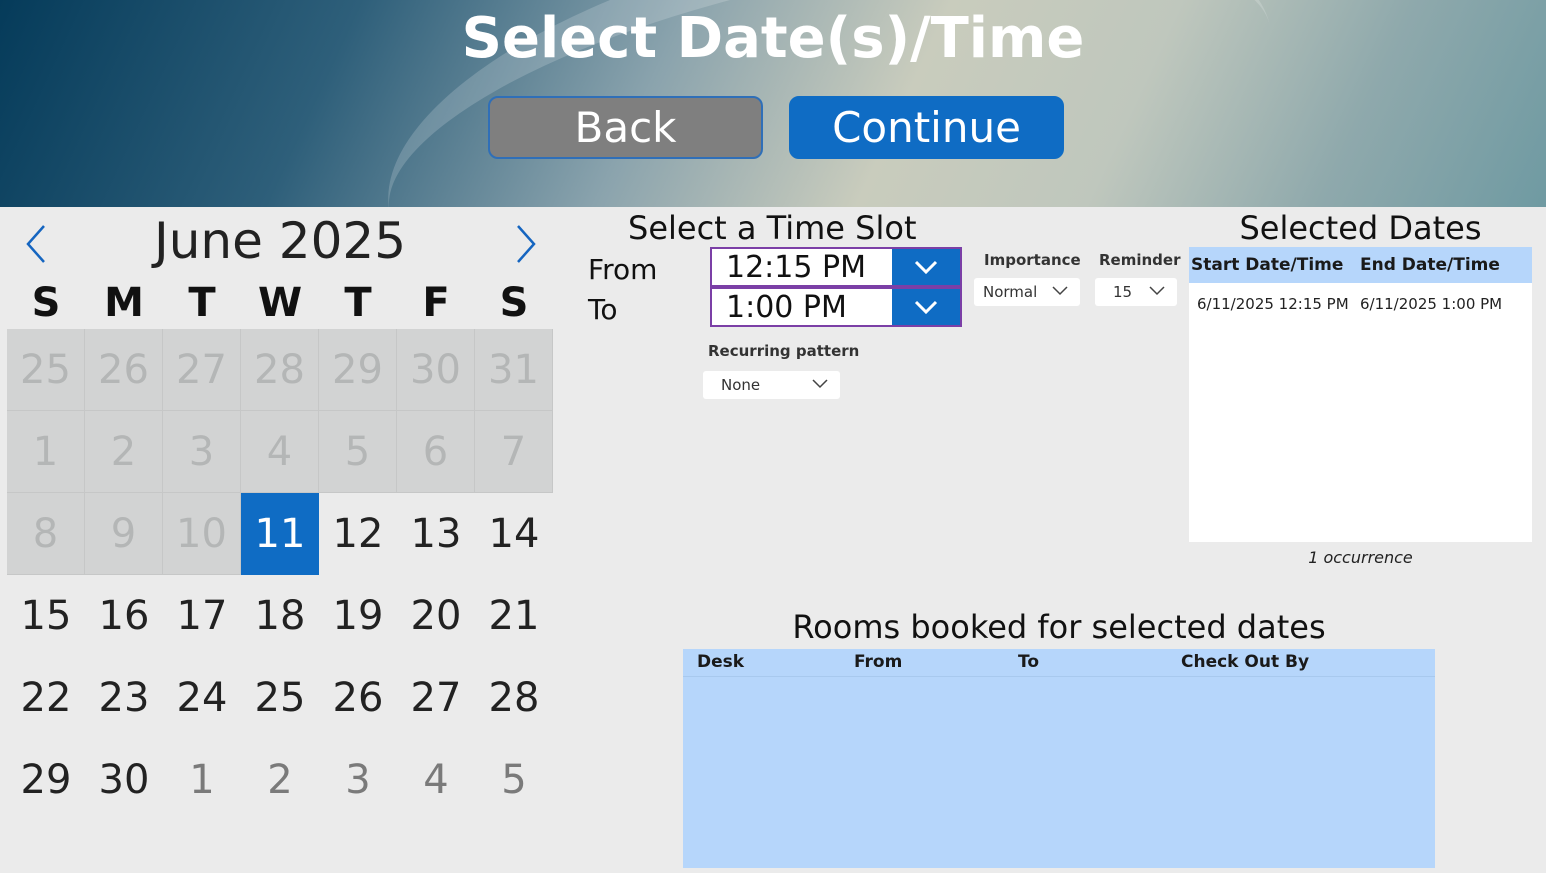 The height and width of the screenshot is (873, 1546). Describe the element at coordinates (124, 698) in the screenshot. I see `calendar-day: 23` at that location.